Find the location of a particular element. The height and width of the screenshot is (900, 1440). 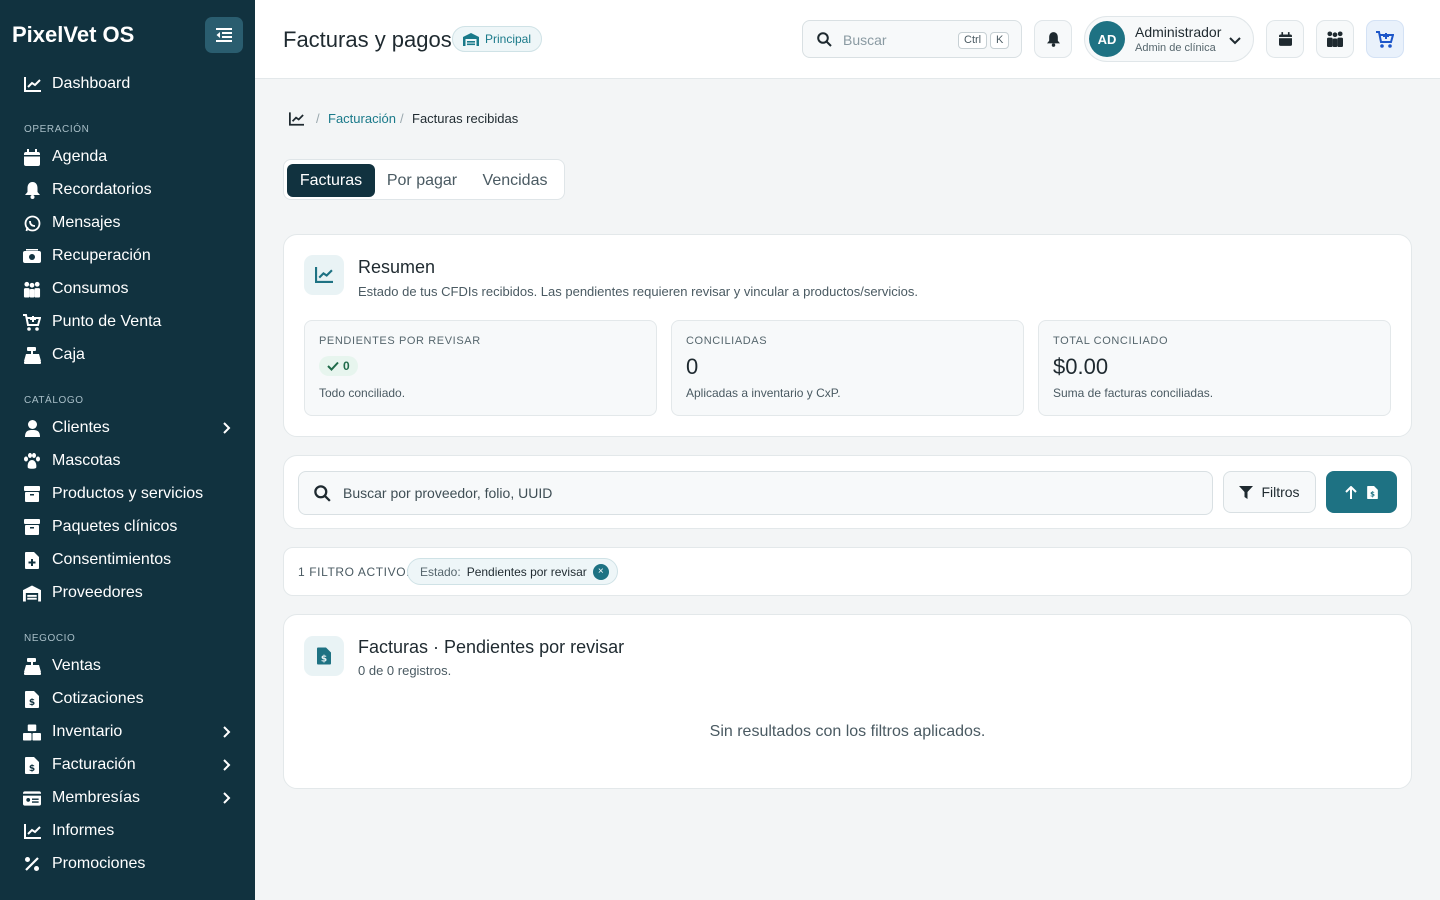

sidebar-item-punto-de-venta: Punto de Venta is located at coordinates (127, 322).